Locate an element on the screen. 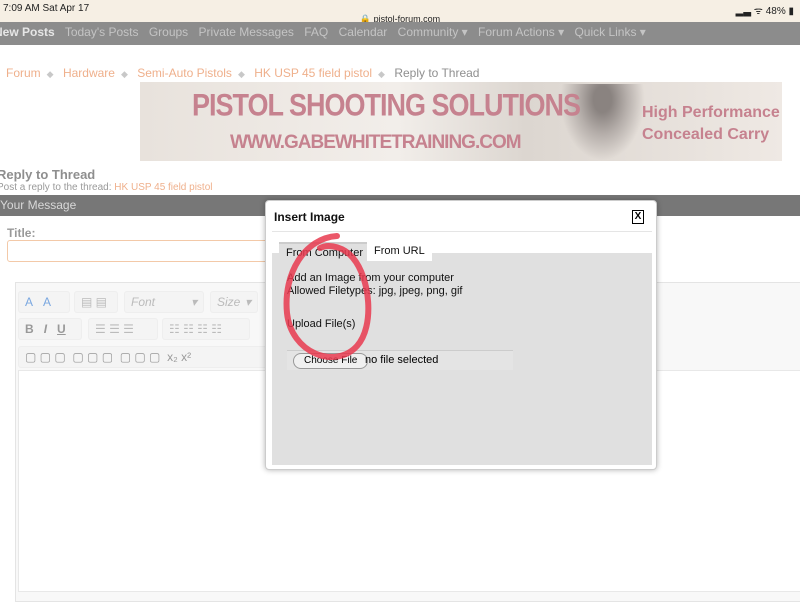  nav-new-posts: New Posts is located at coordinates (27, 32).